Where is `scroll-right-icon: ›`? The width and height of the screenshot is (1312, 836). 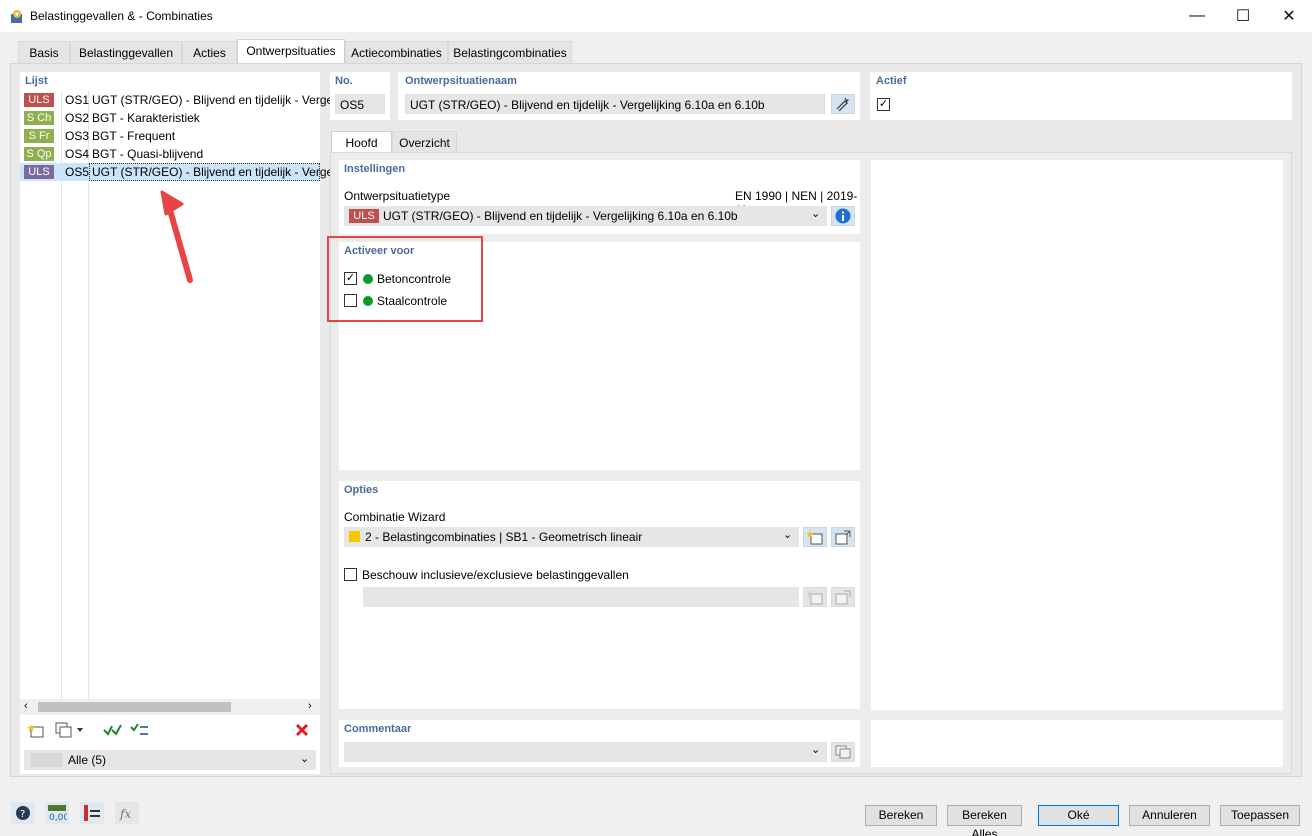 scroll-right-icon: › is located at coordinates (310, 706).